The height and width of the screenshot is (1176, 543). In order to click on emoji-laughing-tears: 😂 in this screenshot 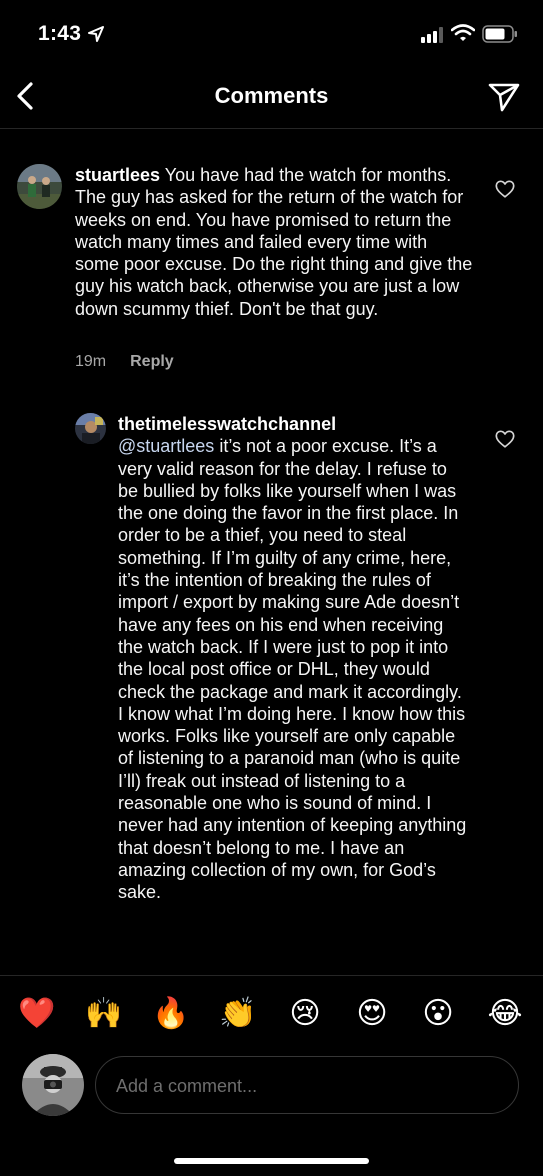, I will do `click(505, 1014)`.